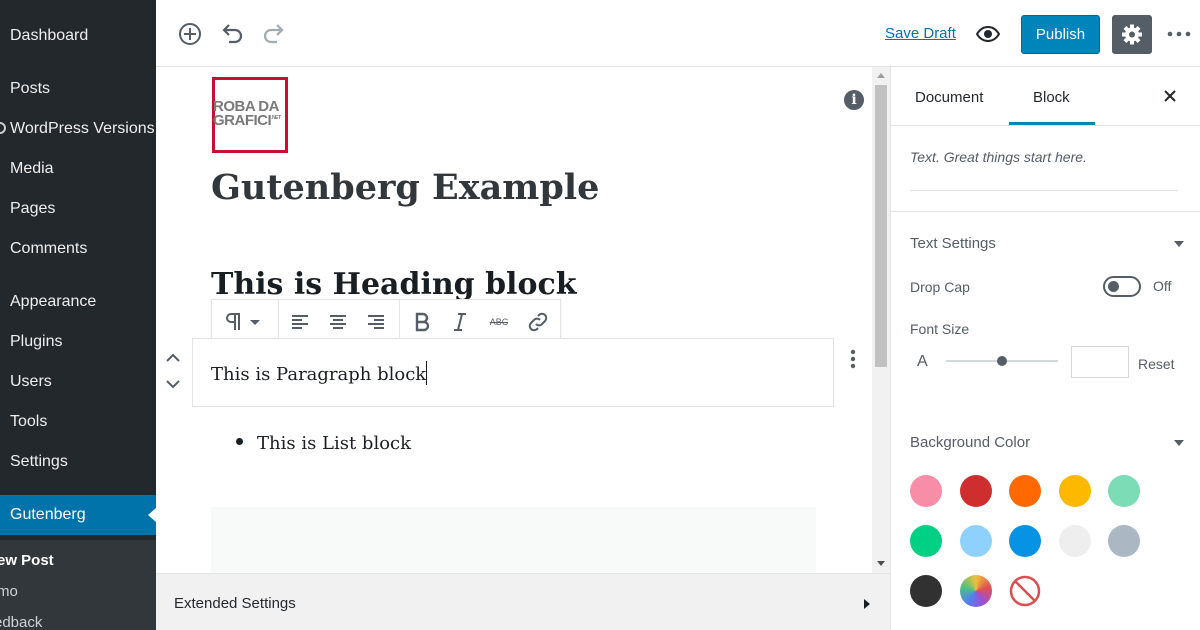  Describe the element at coordinates (78, 585) in the screenshot. I see `gutenberg-submenu: ew Post mo edback` at that location.